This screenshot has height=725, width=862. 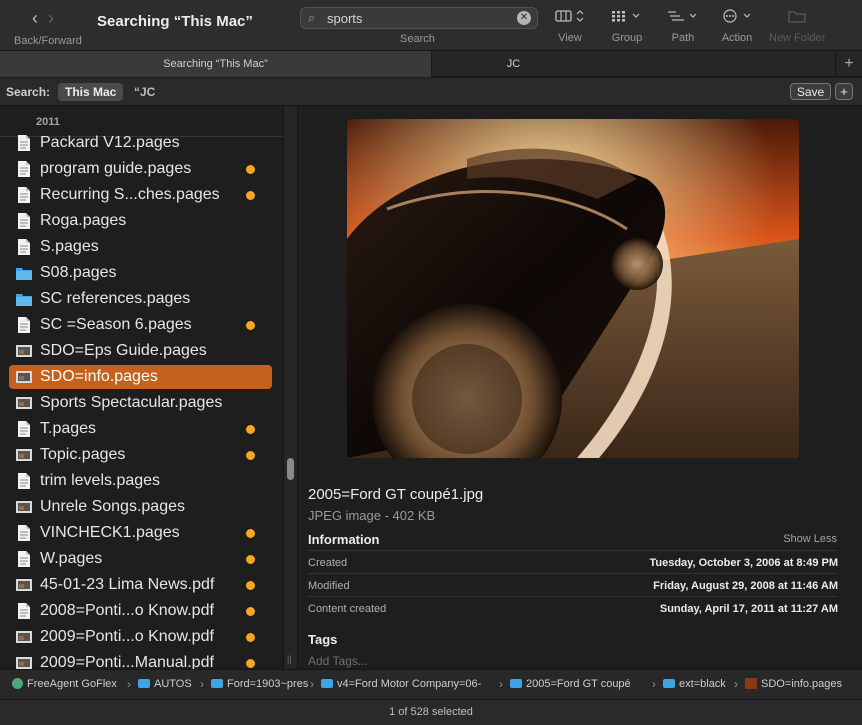 I want to click on file-name: 2008=Ponti...o Know.pdf, so click(x=127, y=610).